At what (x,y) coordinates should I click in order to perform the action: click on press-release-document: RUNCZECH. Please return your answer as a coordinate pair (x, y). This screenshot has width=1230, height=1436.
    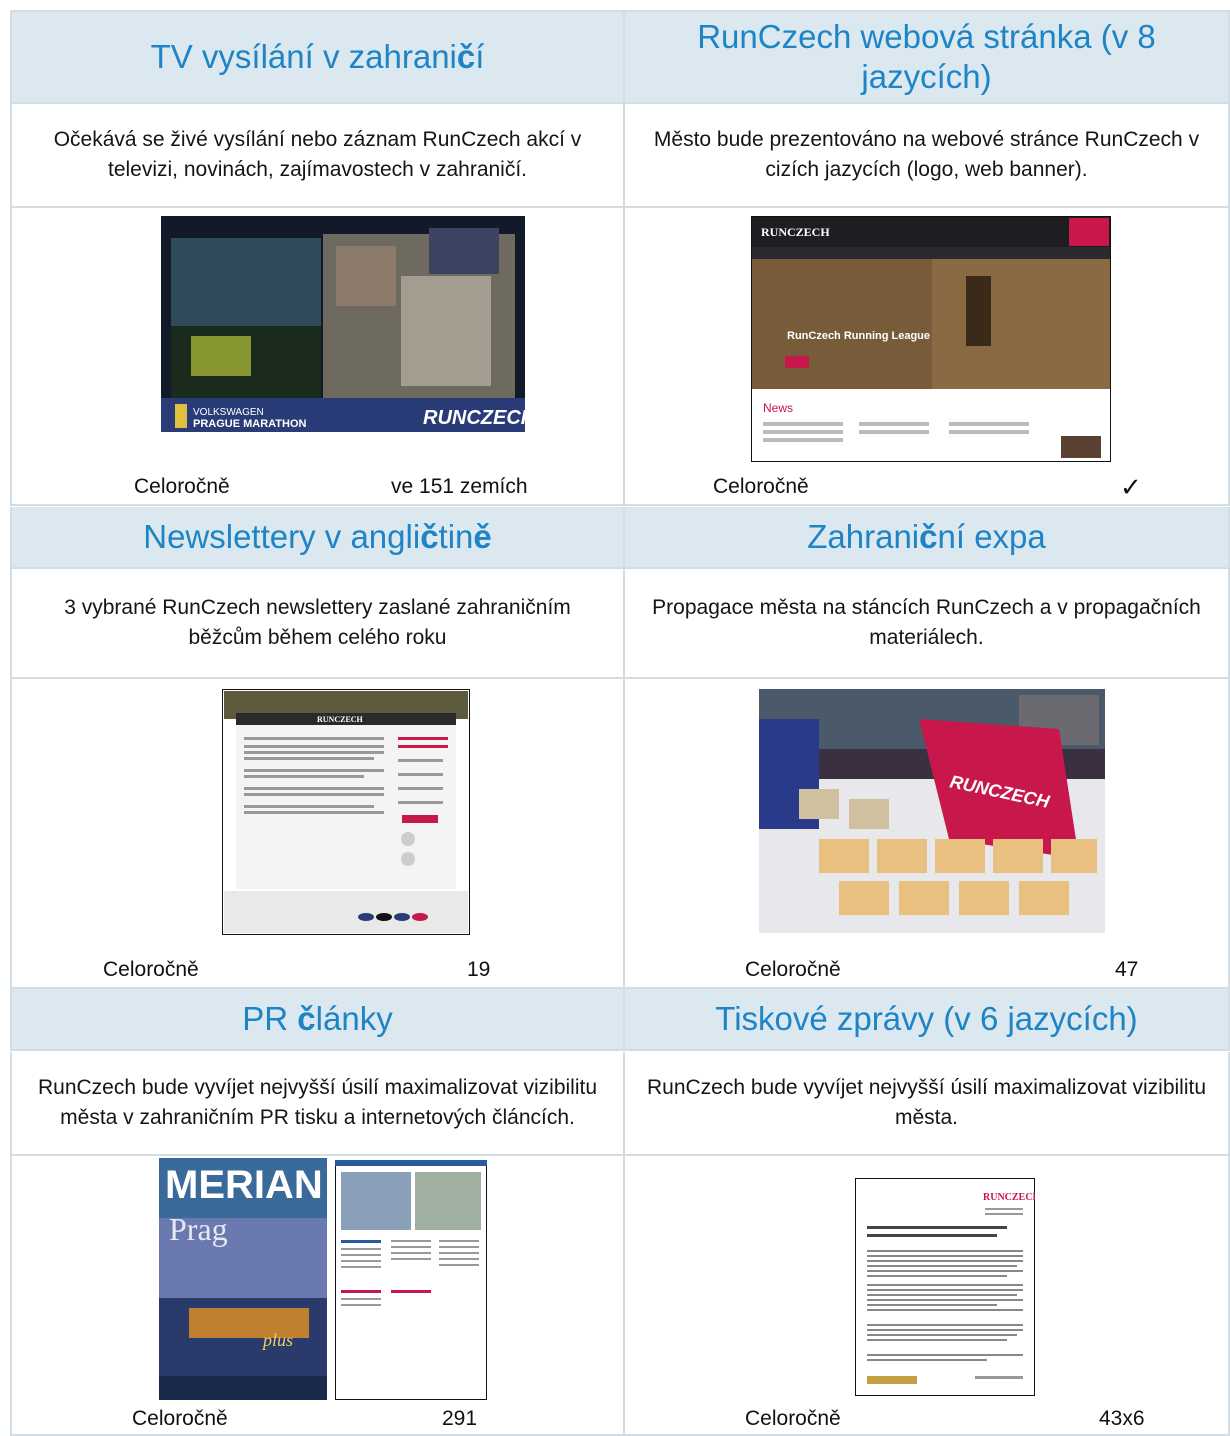
    Looking at the image, I should click on (945, 1286).